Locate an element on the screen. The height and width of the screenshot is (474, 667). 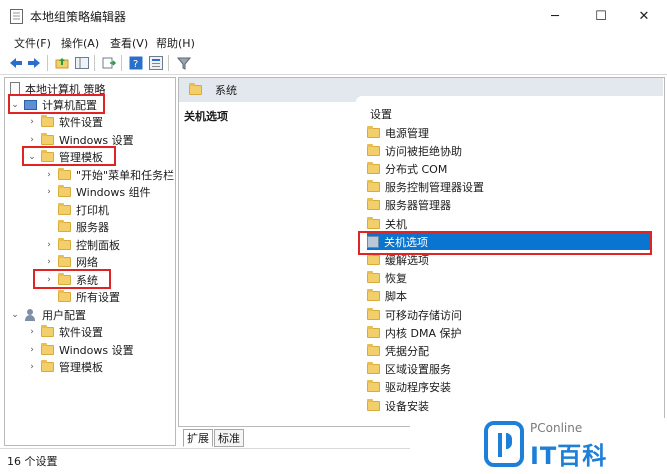
setting-item-label: 驱动程序安装 is located at coordinates (418, 388).